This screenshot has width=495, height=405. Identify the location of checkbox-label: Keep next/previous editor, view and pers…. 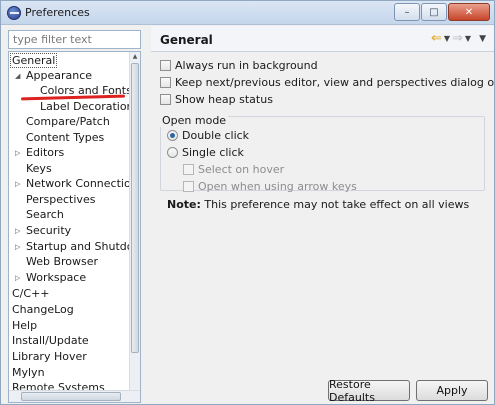
(335, 82).